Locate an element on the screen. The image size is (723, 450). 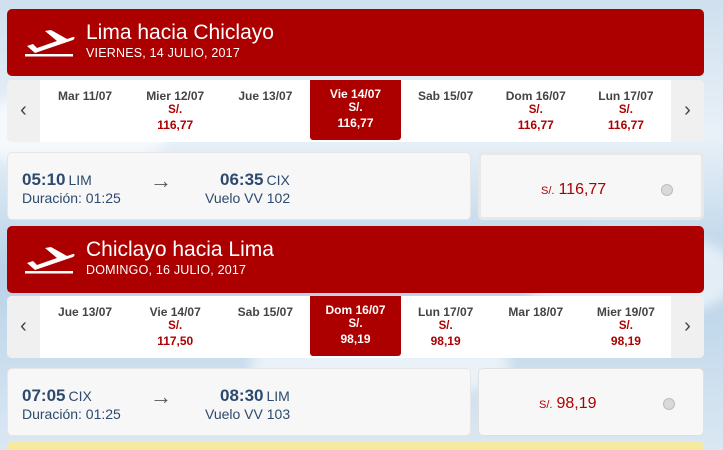
arrival-code: LIM is located at coordinates (278, 396).